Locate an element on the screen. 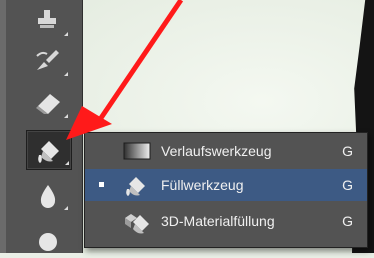 The height and width of the screenshot is (258, 374). flyout-item-3d-material-drop: 3D-Materialfüllung G is located at coordinates (226, 221).